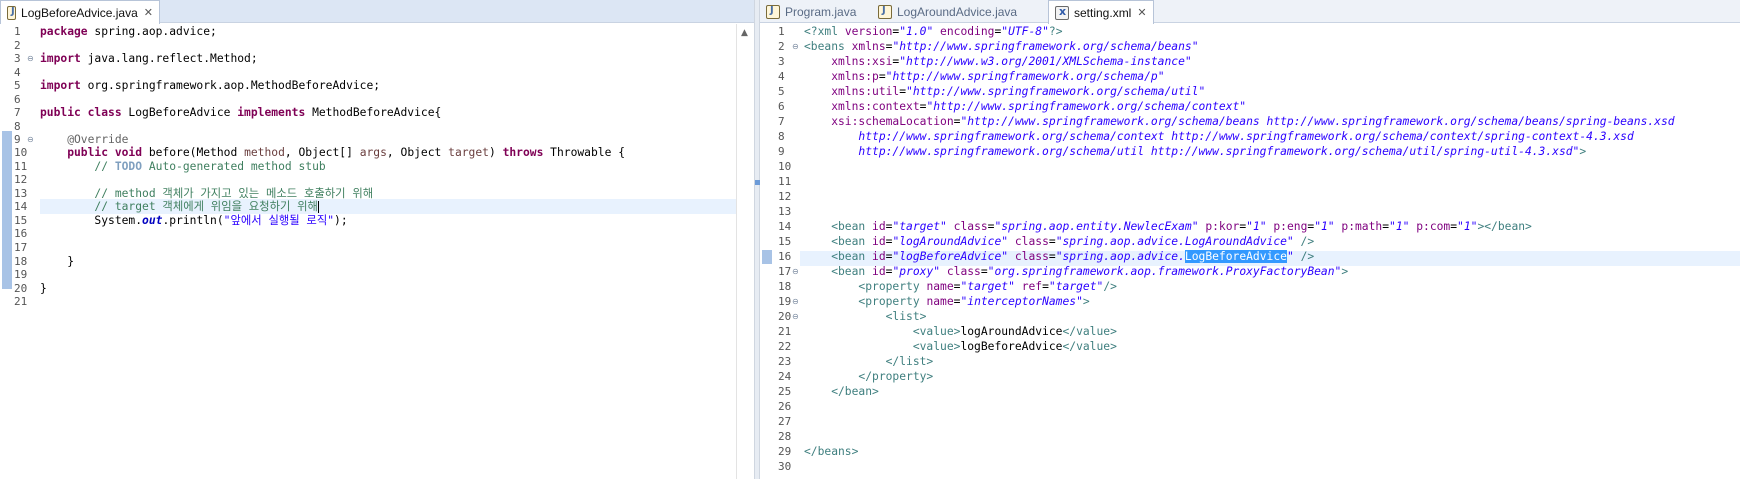  I want to click on line-number: 18, so click(785, 286).